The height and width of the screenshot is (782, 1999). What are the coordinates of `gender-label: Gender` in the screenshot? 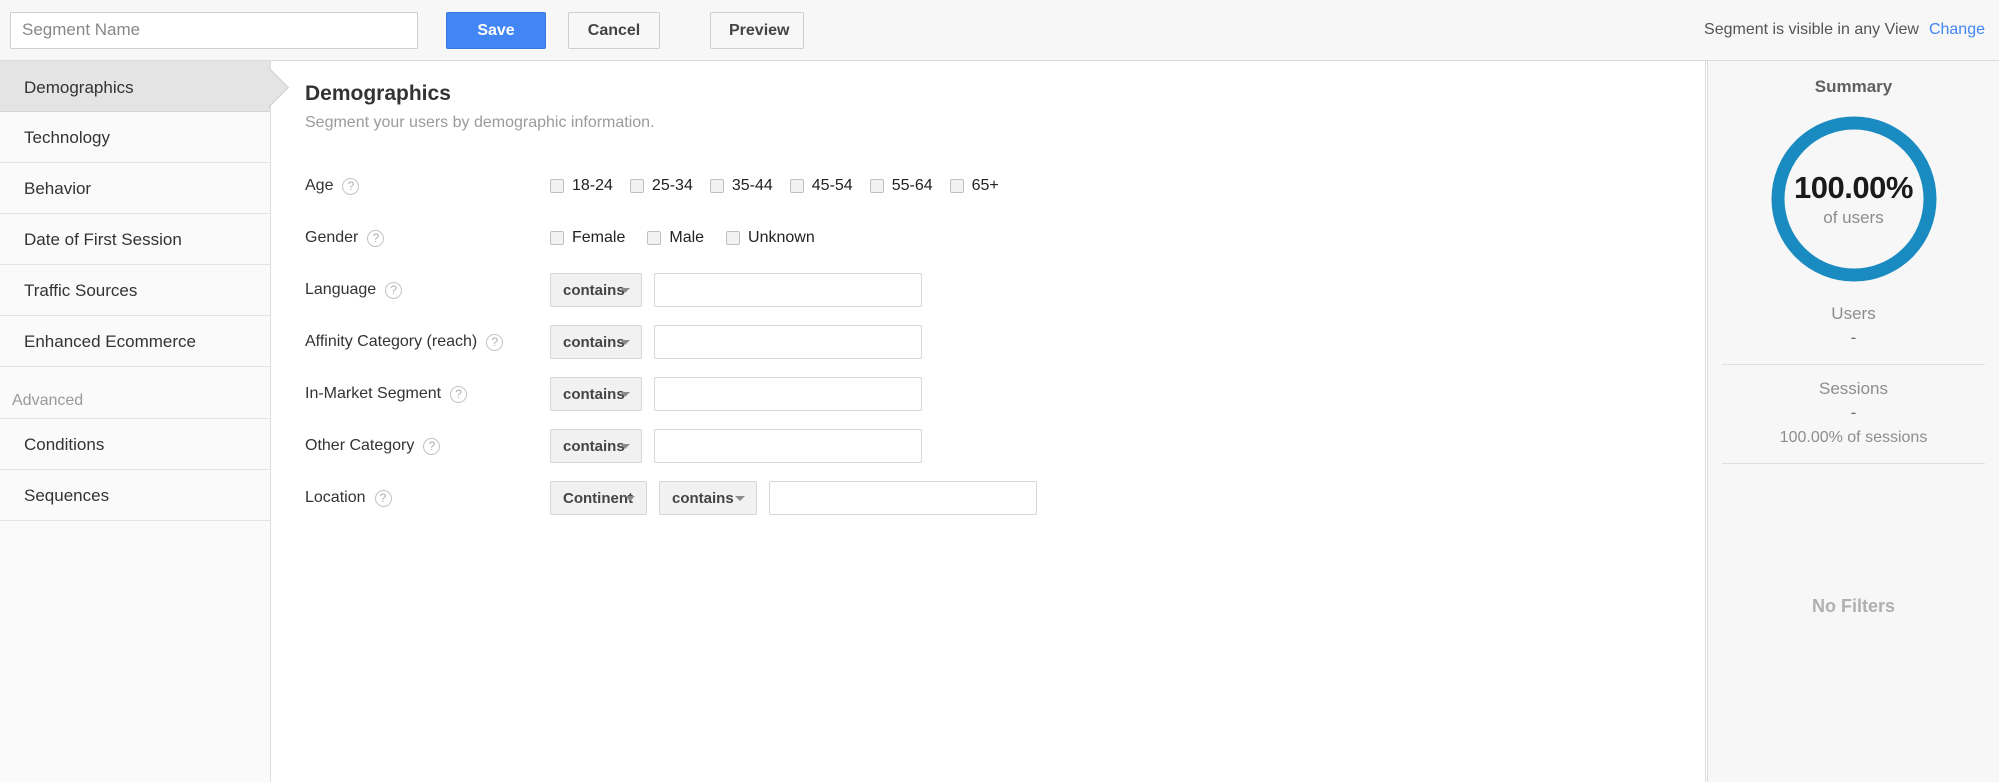 It's located at (332, 237).